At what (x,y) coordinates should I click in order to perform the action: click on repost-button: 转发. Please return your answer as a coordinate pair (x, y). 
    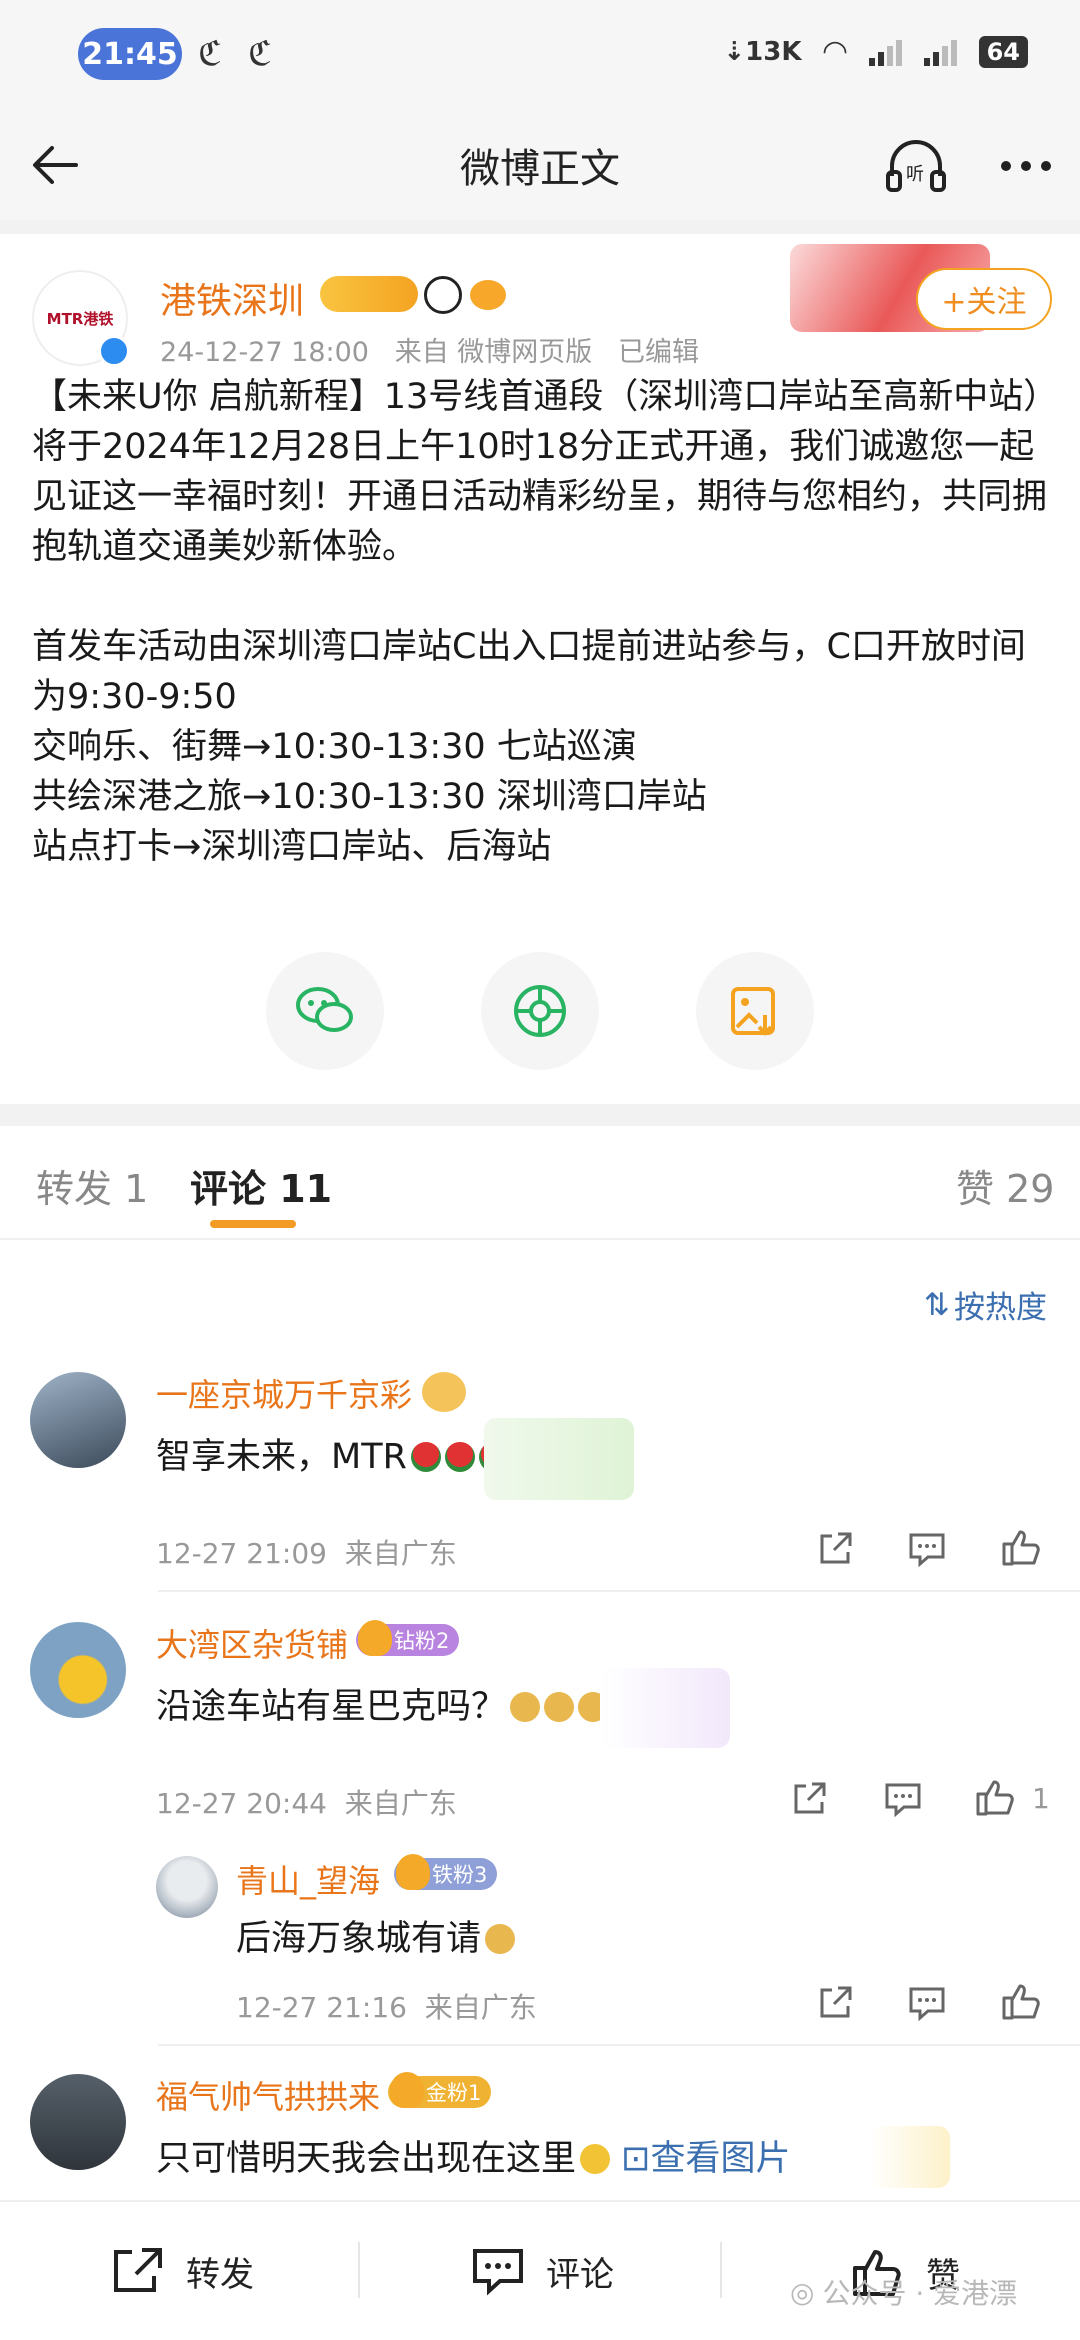
    Looking at the image, I should click on (182, 2271).